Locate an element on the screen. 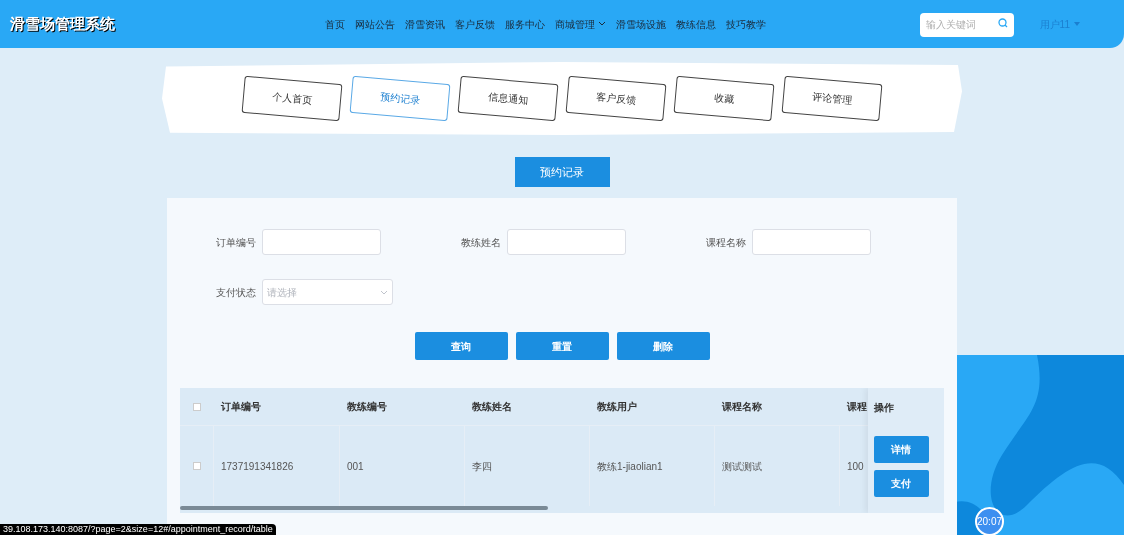  row-action-button: 详情 is located at coordinates (901, 449).